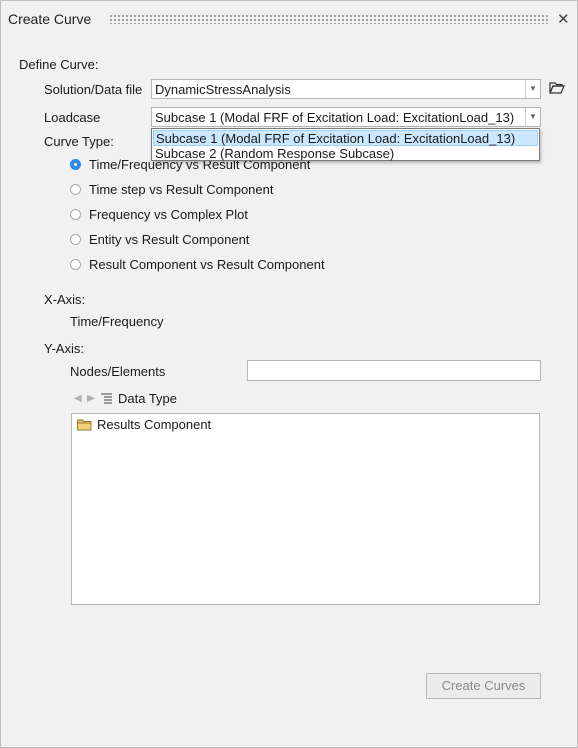 Image resolution: width=578 pixels, height=748 pixels. What do you see at coordinates (181, 189) in the screenshot?
I see `radio-label: Time step vs Result Component` at bounding box center [181, 189].